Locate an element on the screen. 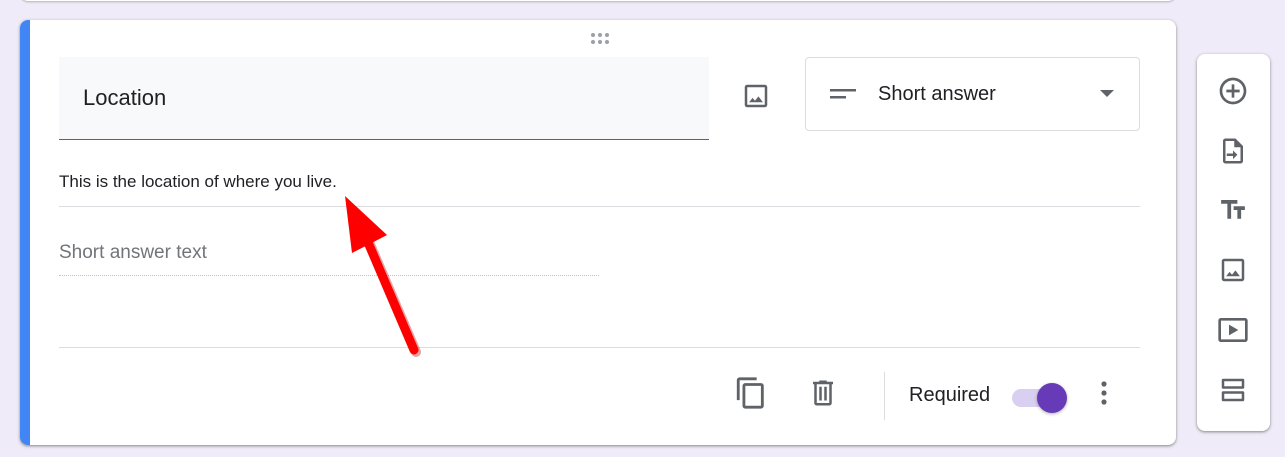 The height and width of the screenshot is (457, 1285). question-title-input: Location is located at coordinates (384, 98).